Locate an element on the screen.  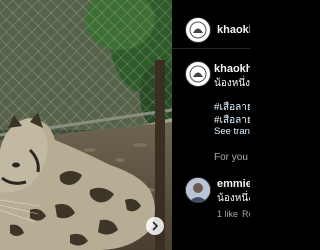
caption-avatar is located at coordinates (198, 74).